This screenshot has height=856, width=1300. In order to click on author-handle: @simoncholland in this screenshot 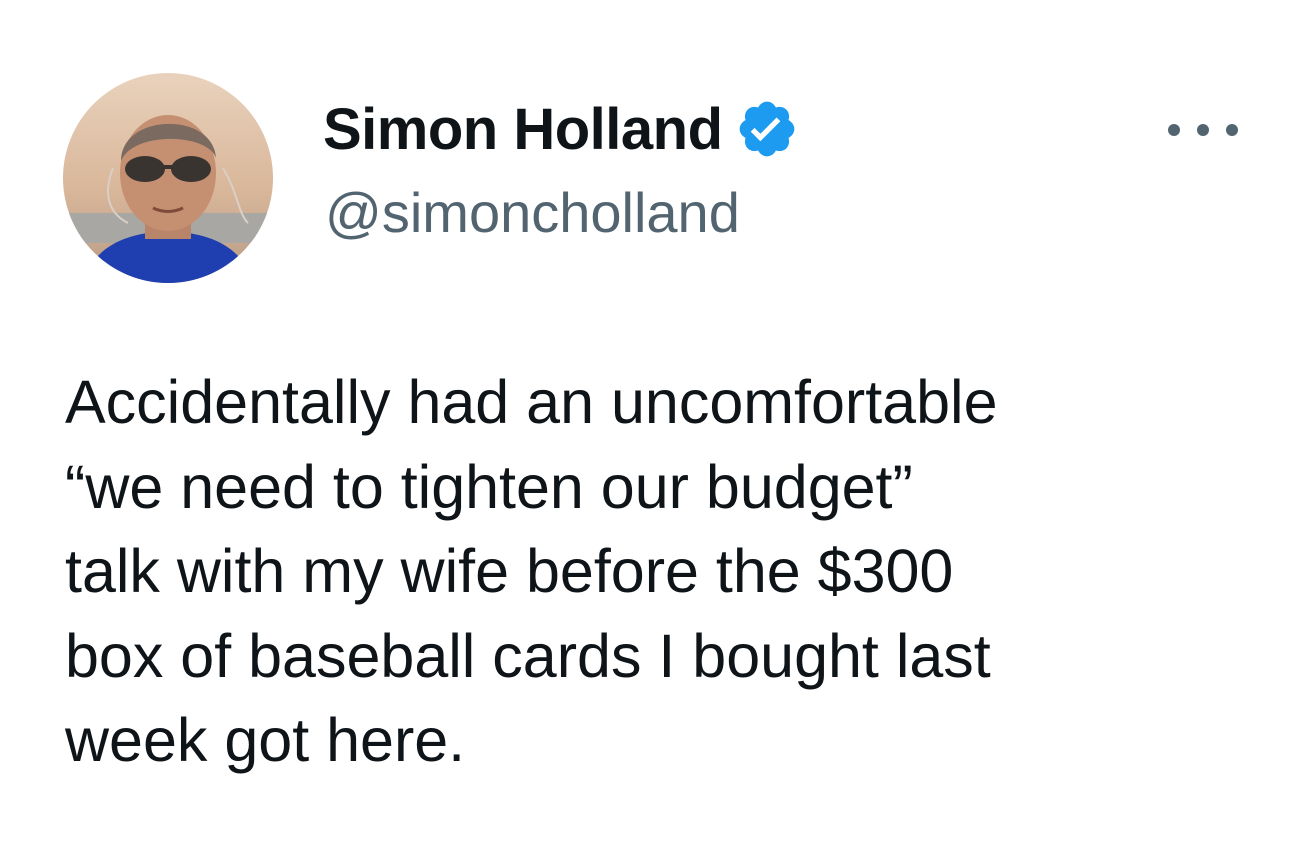, I will do `click(532, 212)`.